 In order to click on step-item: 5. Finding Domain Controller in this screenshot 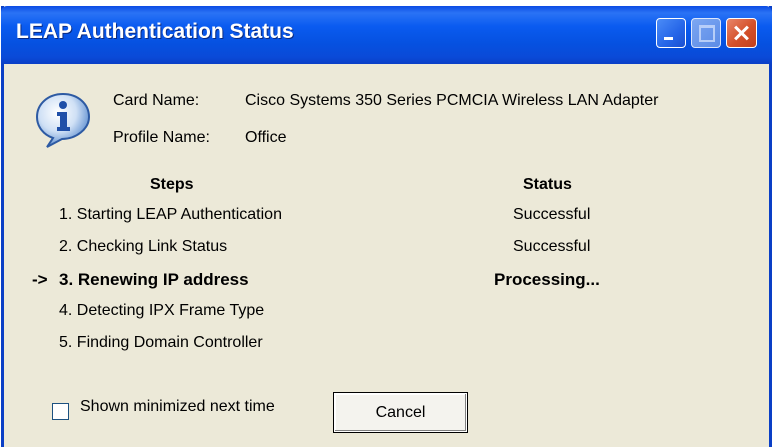, I will do `click(161, 342)`.